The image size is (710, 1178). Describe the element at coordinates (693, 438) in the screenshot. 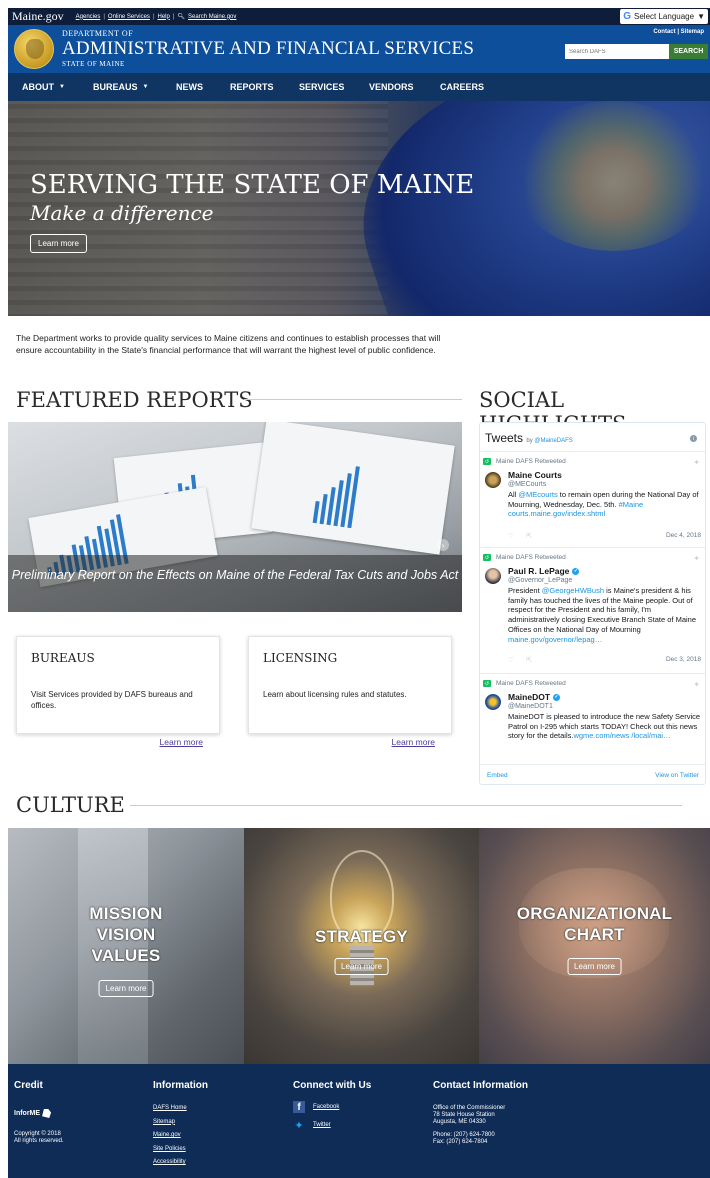

I see `info-icon: i` at that location.